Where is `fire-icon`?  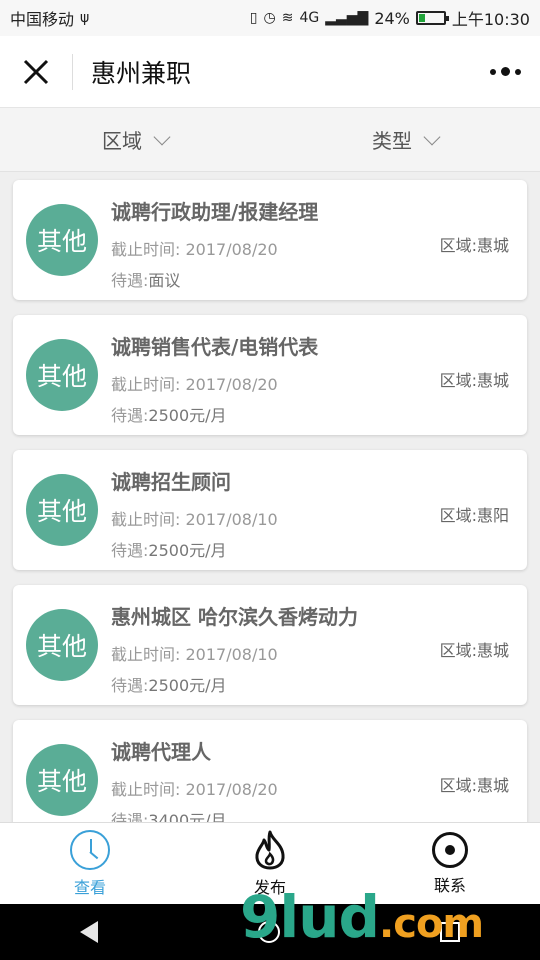
fire-icon is located at coordinates (270, 850).